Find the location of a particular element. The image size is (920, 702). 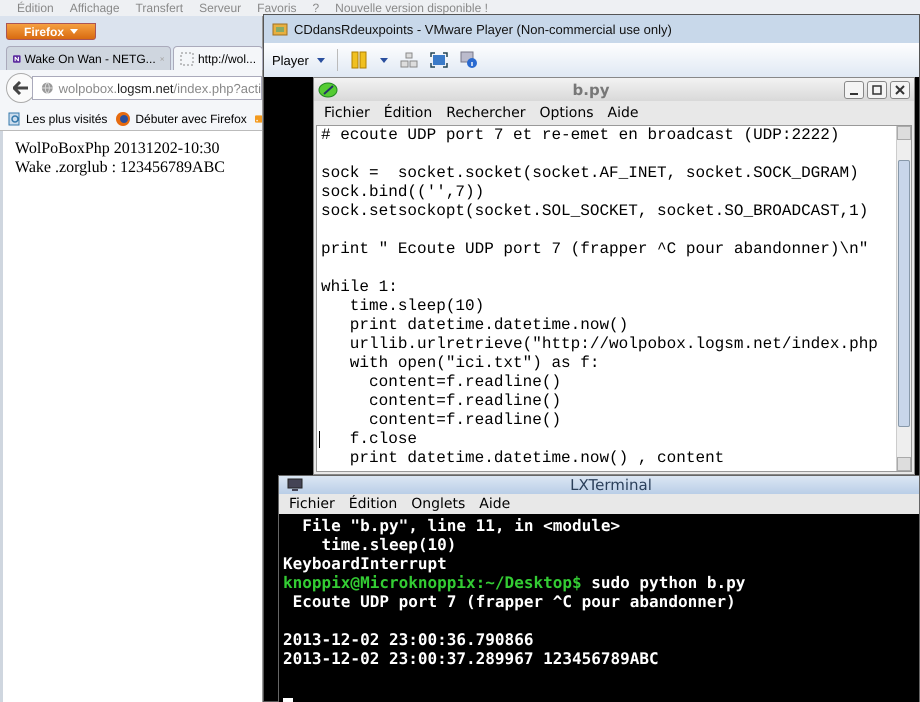

code-line: print datetime.datetime.now() is located at coordinates (488, 325).